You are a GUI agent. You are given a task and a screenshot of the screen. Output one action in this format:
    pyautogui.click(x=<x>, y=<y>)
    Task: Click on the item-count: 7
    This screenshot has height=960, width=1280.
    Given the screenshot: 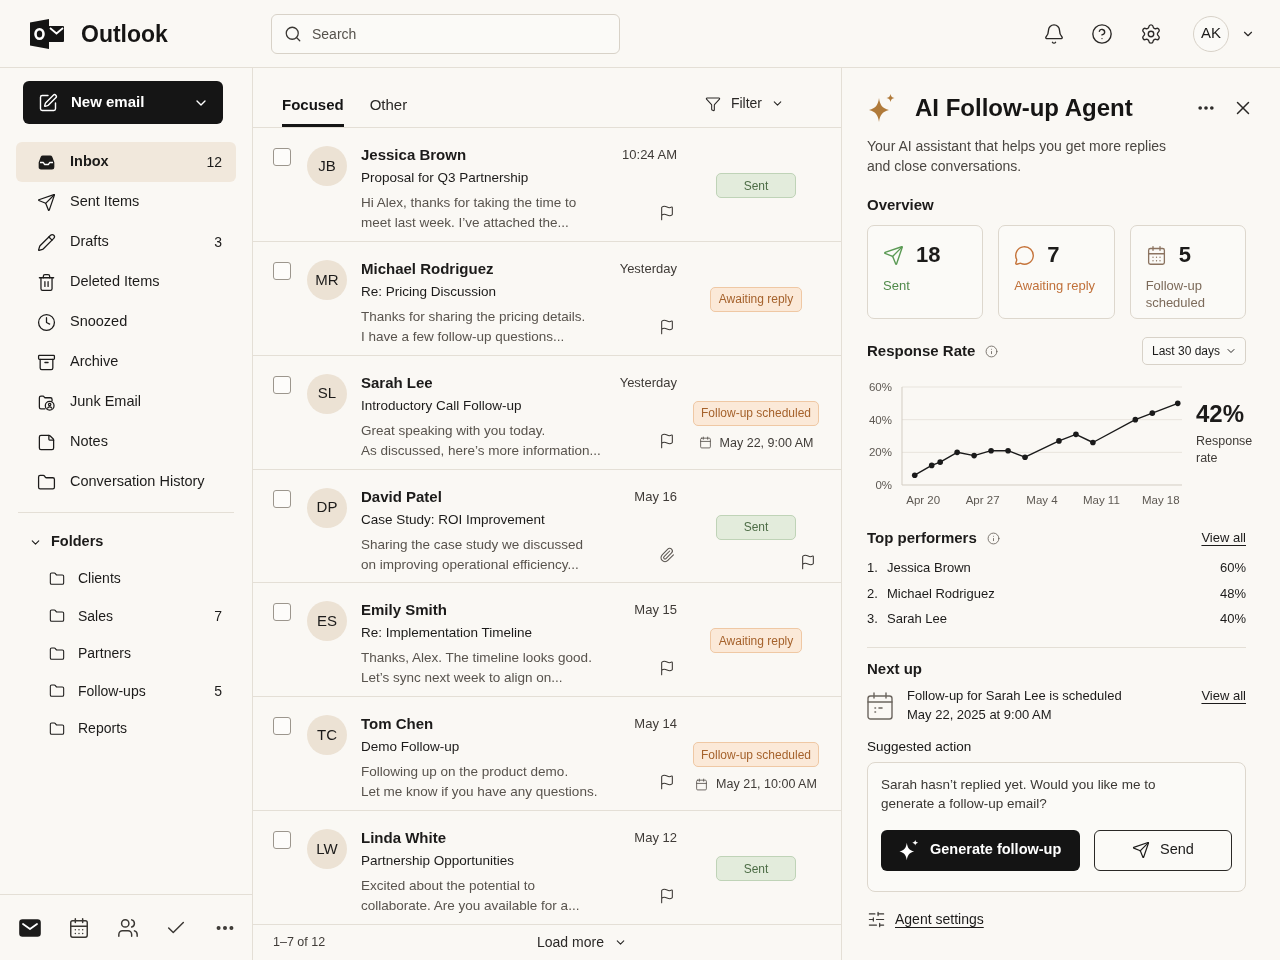 What is the action you would take?
    pyautogui.click(x=218, y=616)
    